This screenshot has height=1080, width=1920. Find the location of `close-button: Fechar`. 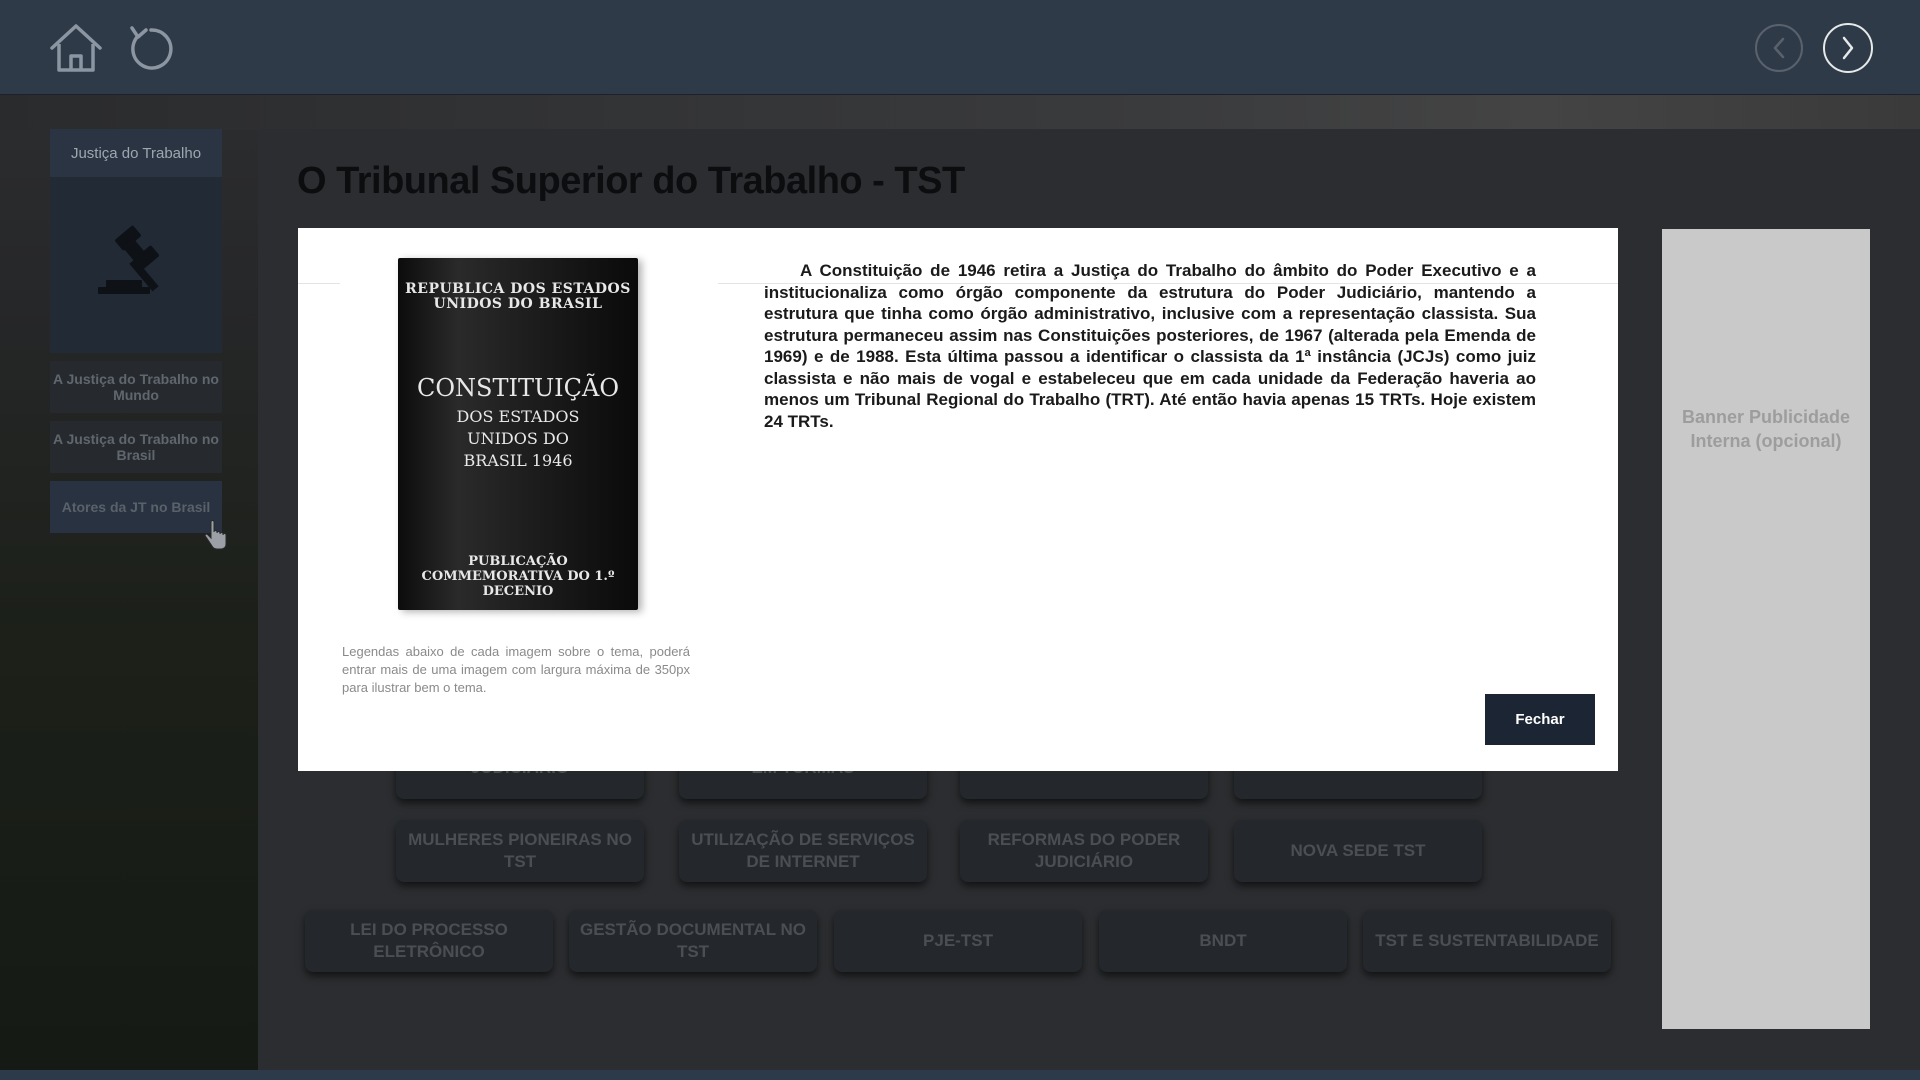

close-button: Fechar is located at coordinates (1540, 719).